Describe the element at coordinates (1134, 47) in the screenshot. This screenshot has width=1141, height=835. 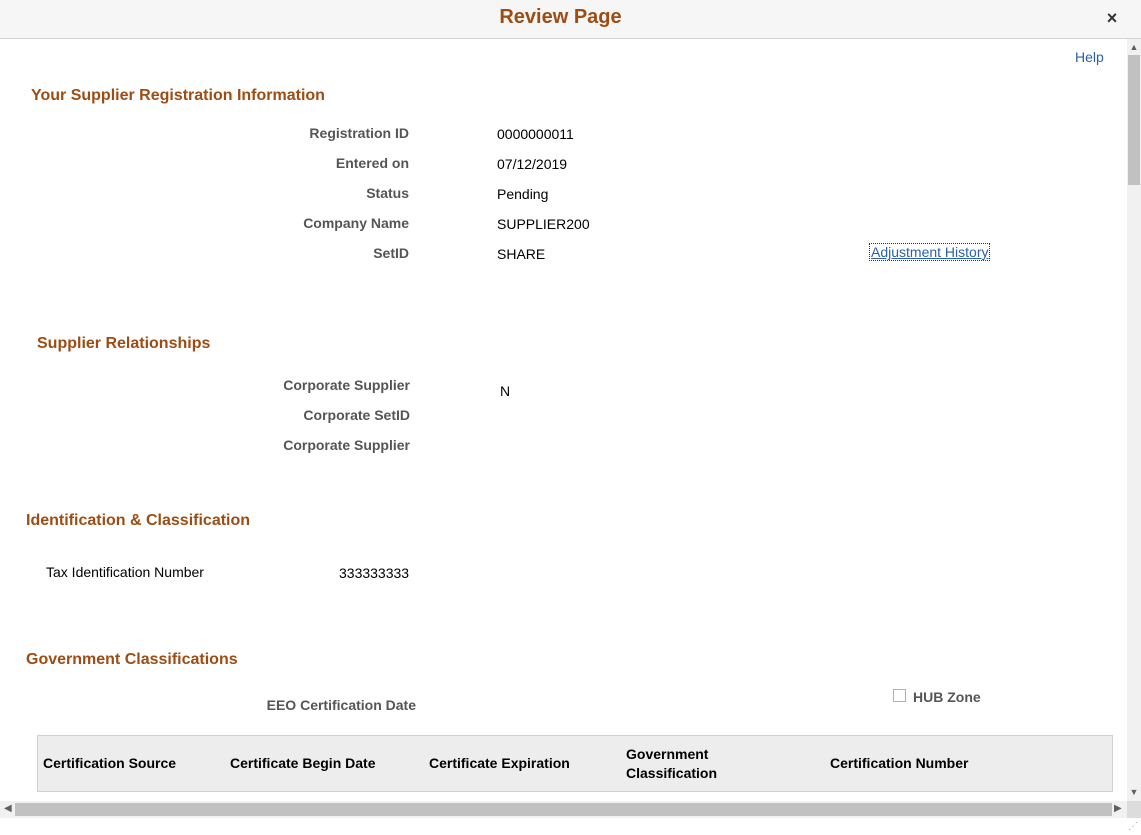
I see `arrow-up-icon: ▲` at that location.